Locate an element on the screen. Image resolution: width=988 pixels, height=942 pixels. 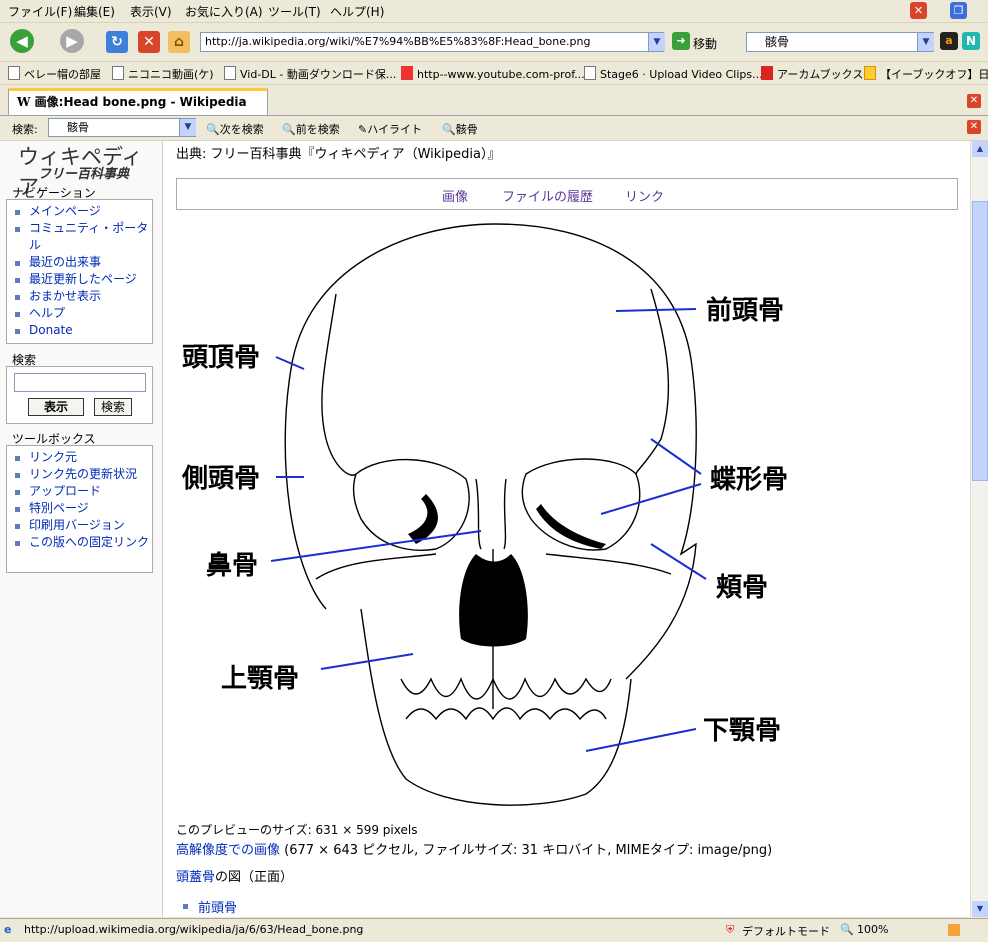
sidebar-search-button: 検索 is located at coordinates (113, 407).